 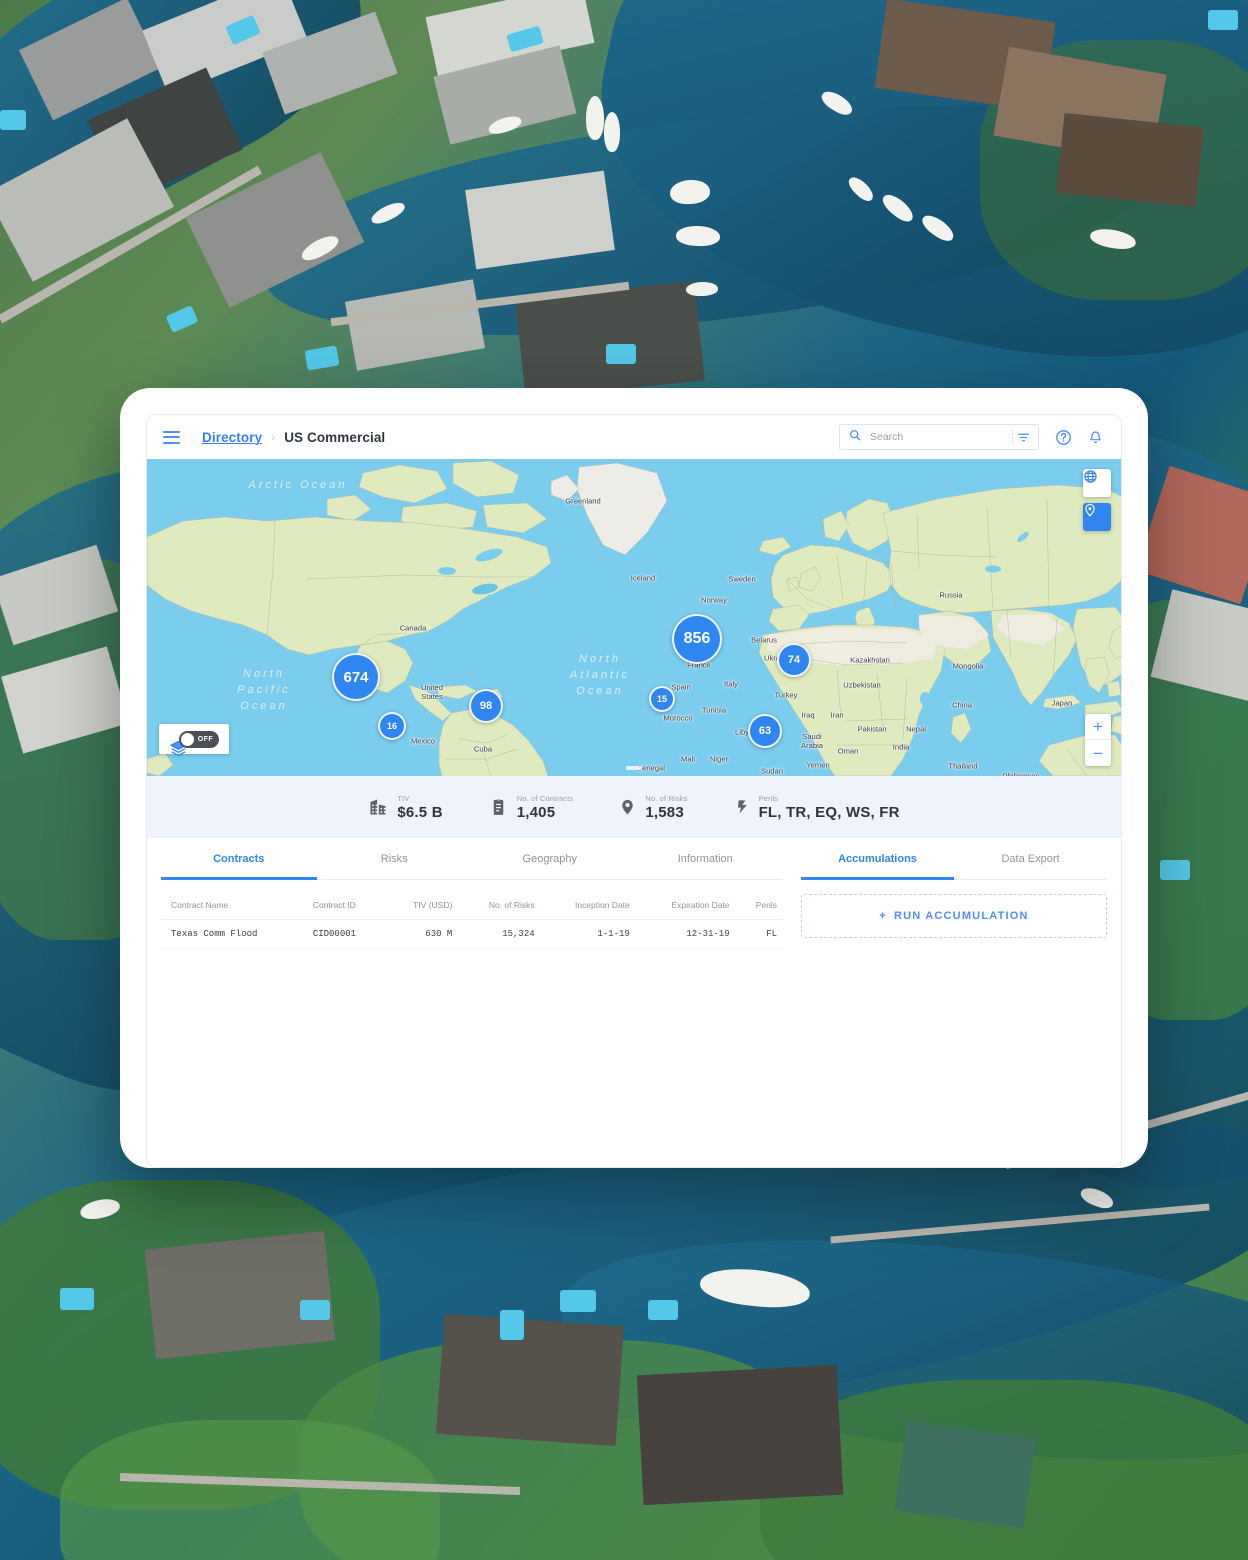 I want to click on table-cell: 630 M, so click(x=422, y=934).